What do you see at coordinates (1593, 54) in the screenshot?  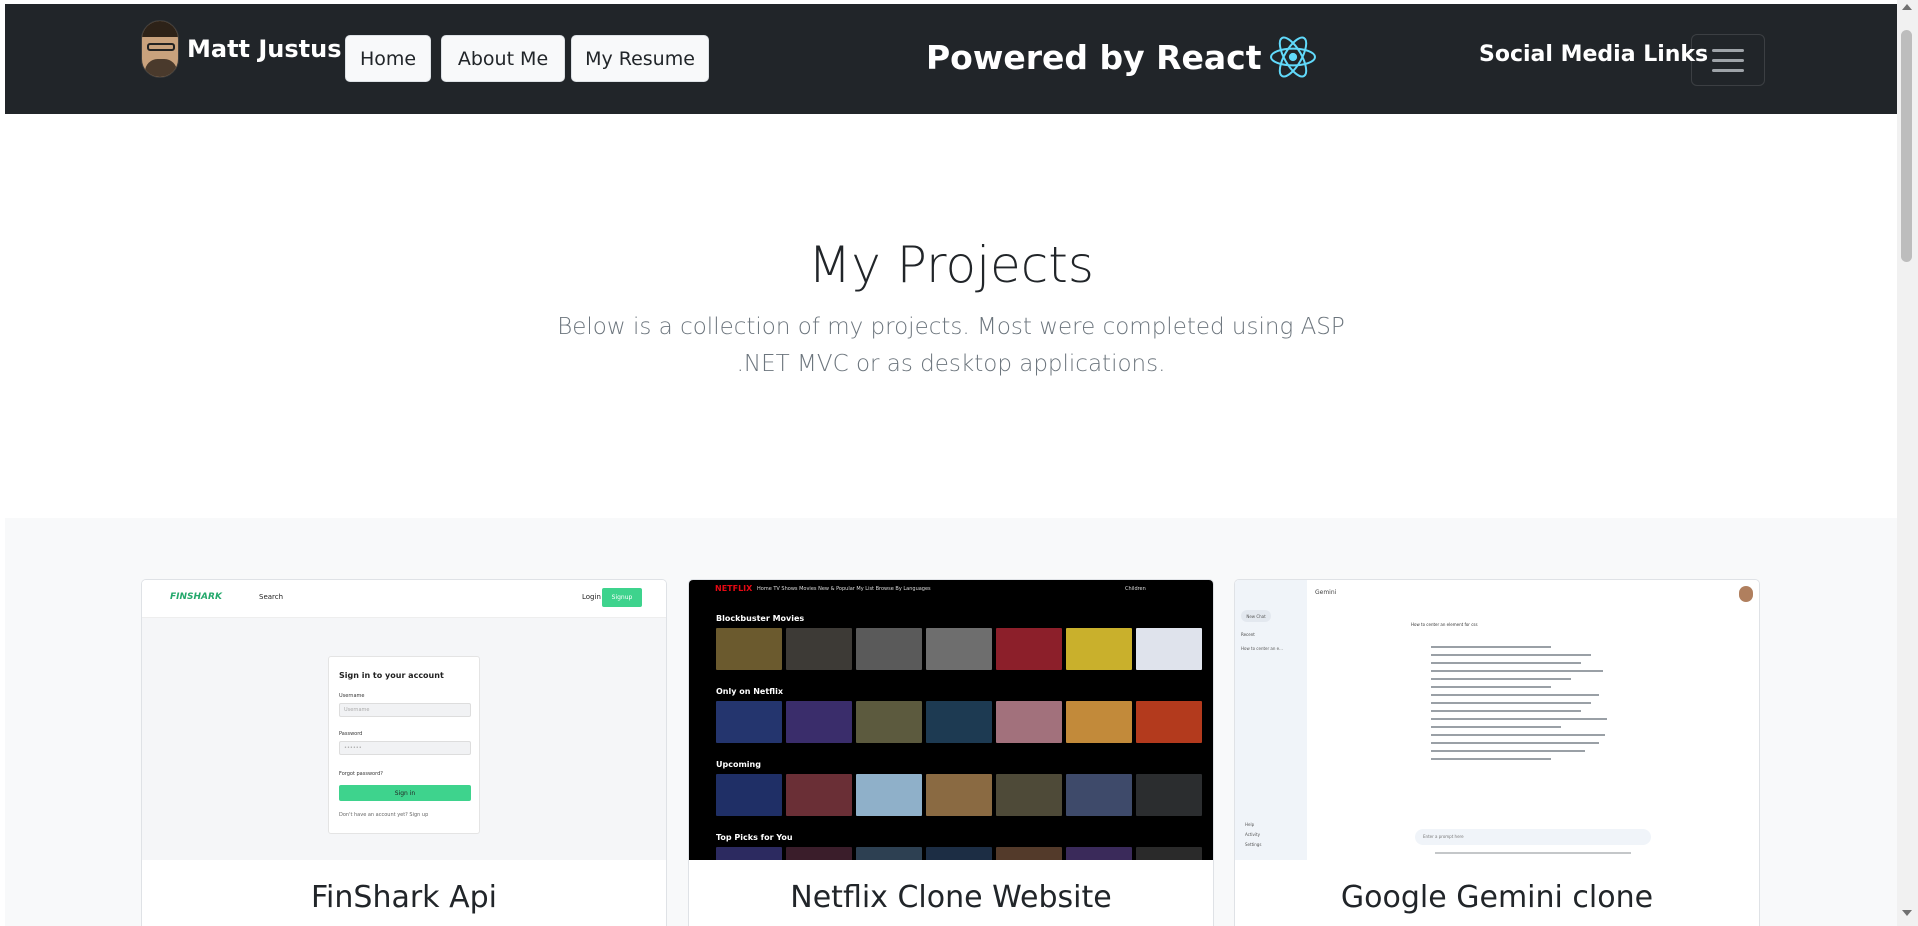 I see `social-media-links: Social Media Links` at bounding box center [1593, 54].